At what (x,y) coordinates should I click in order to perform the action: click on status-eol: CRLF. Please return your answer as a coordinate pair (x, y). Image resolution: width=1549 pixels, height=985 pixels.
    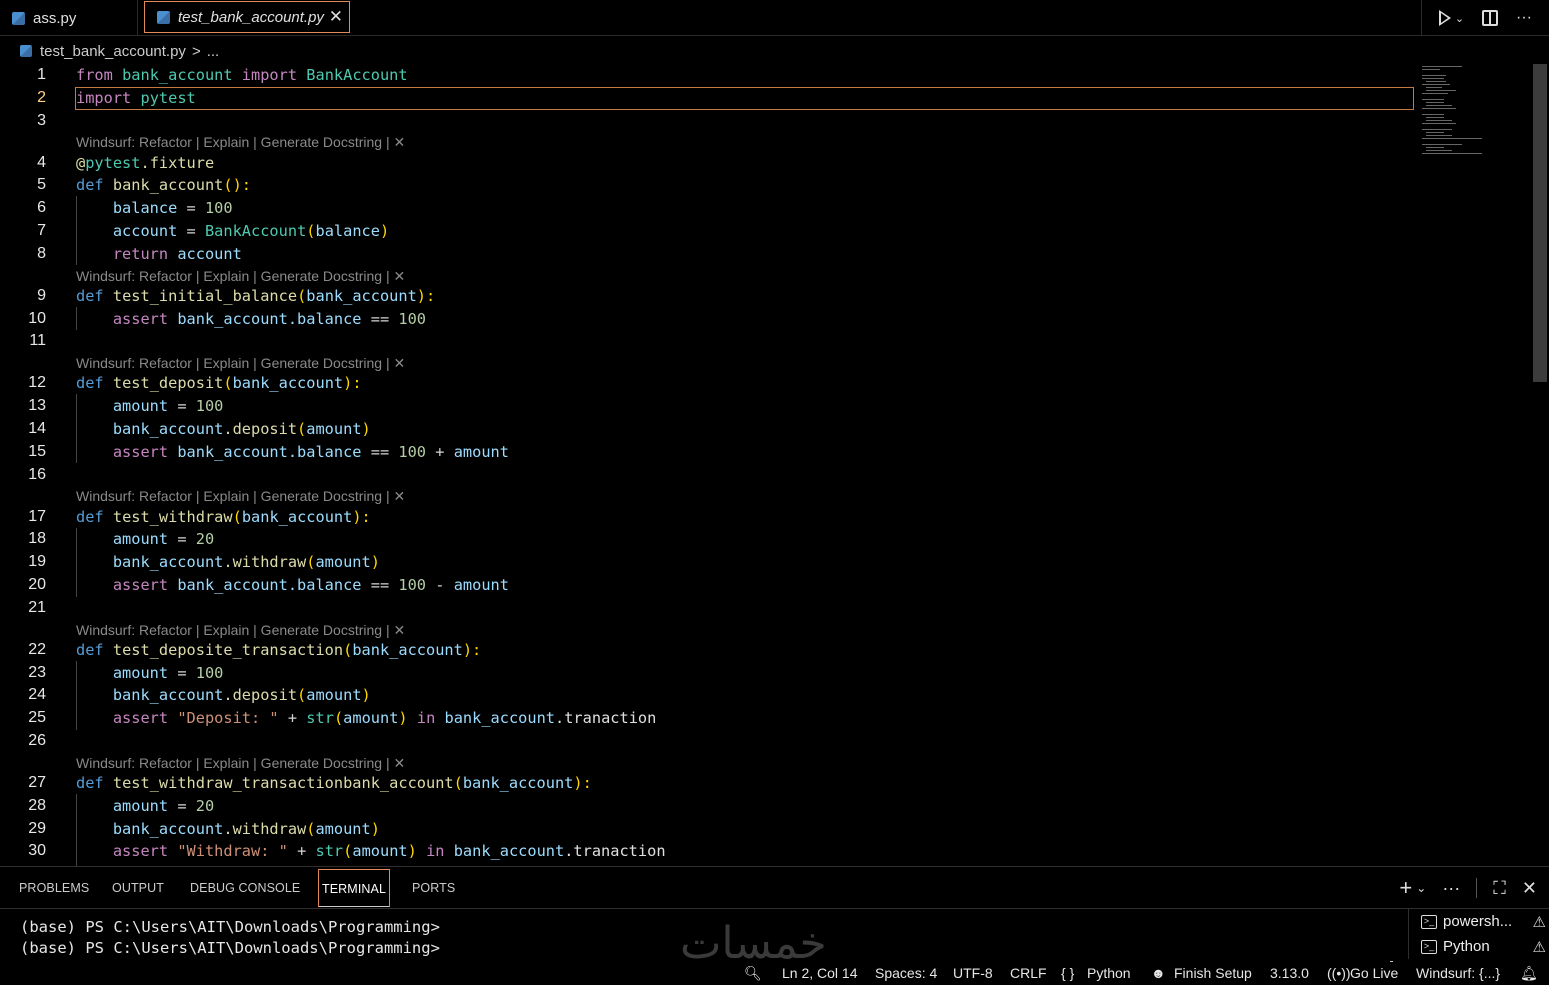
    Looking at the image, I should click on (1028, 973).